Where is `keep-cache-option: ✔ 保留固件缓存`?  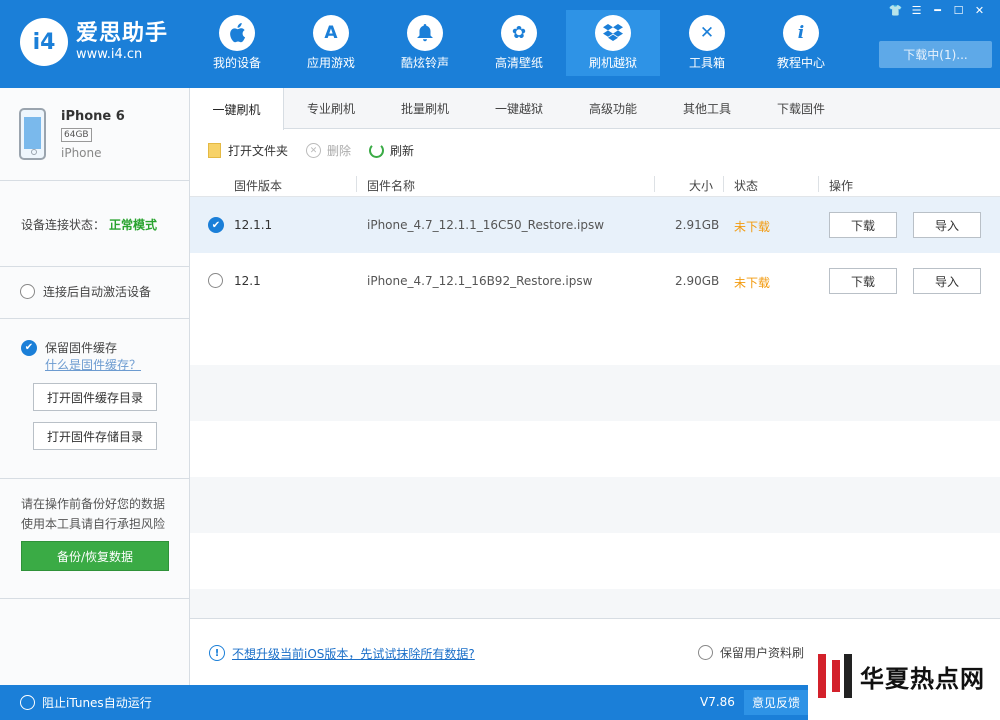 keep-cache-option: ✔ 保留固件缓存 is located at coordinates (69, 347).